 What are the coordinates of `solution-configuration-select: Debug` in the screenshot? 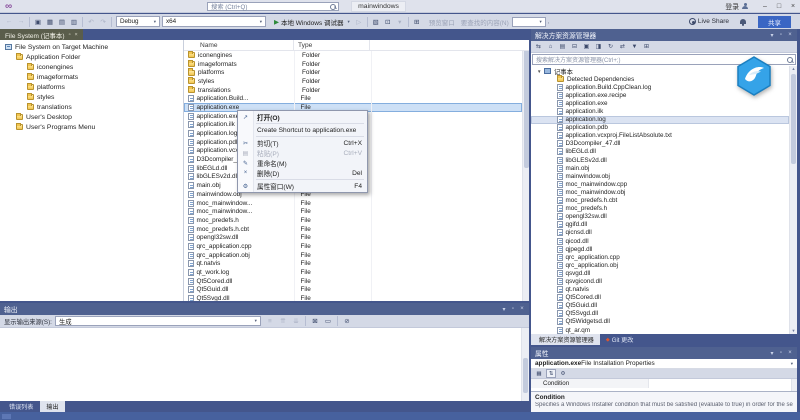 It's located at (138, 21).